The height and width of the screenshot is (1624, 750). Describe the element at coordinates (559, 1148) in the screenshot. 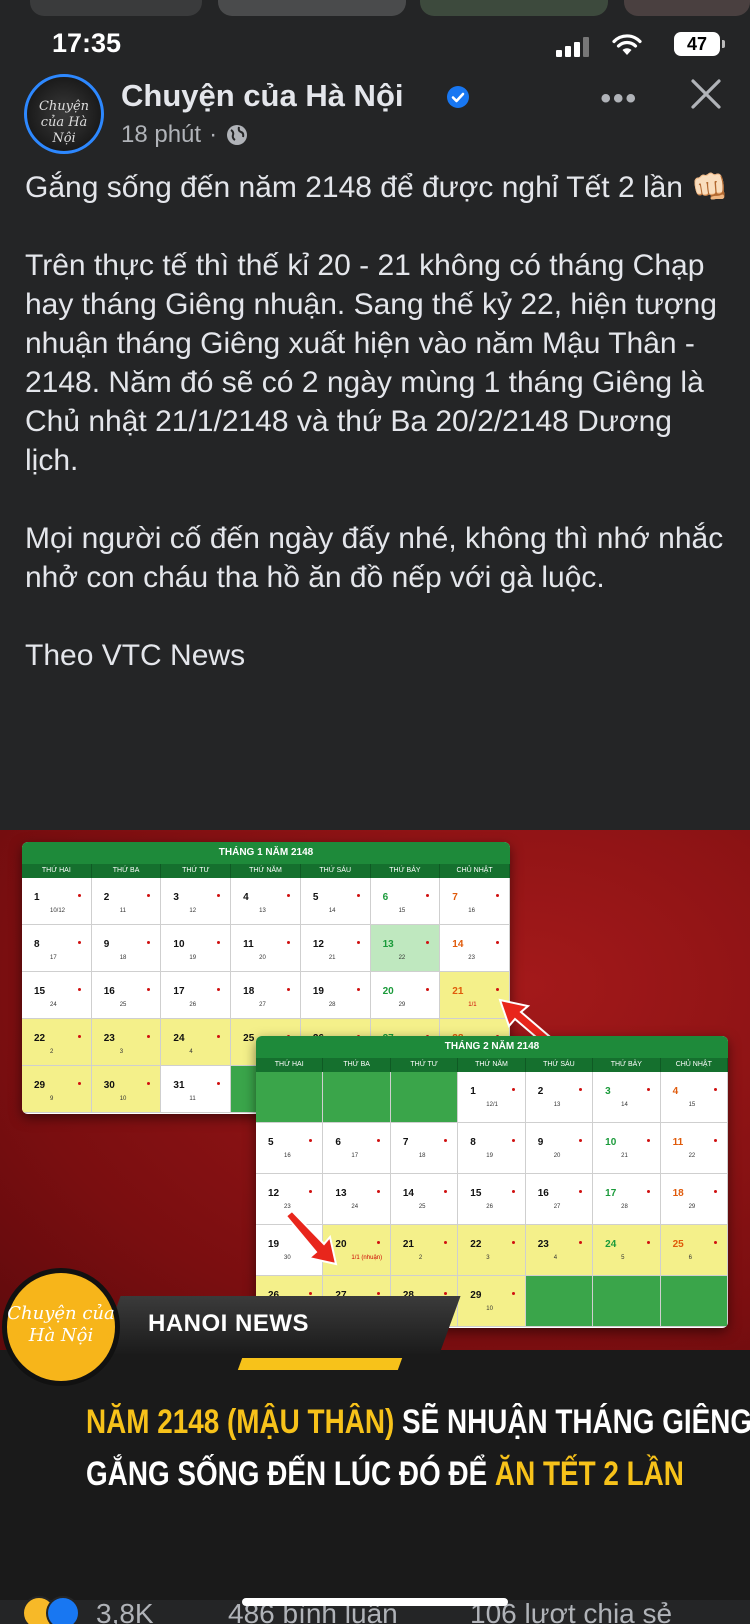

I see `calendar-day-cell: 9 20` at that location.